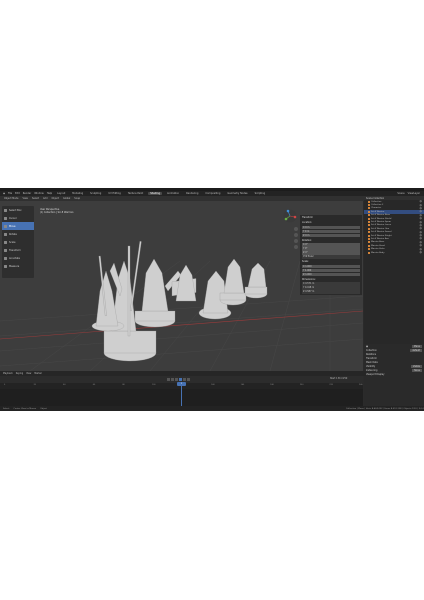  Describe the element at coordinates (307, 274) in the screenshot. I see `field-value: Z 1.000` at that location.